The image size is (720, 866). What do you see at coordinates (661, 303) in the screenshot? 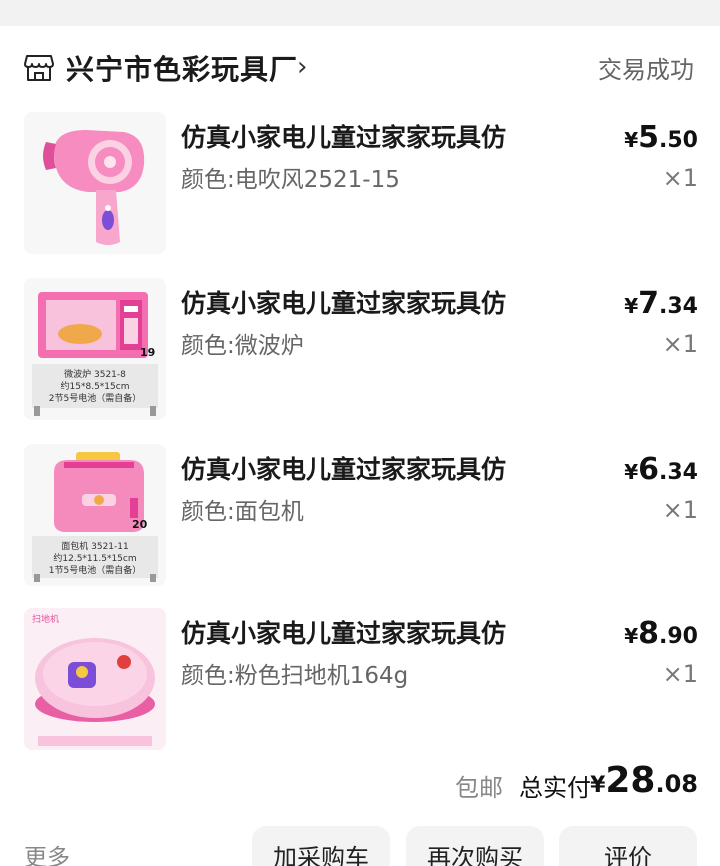
I see `item-price: ¥7.34` at bounding box center [661, 303].